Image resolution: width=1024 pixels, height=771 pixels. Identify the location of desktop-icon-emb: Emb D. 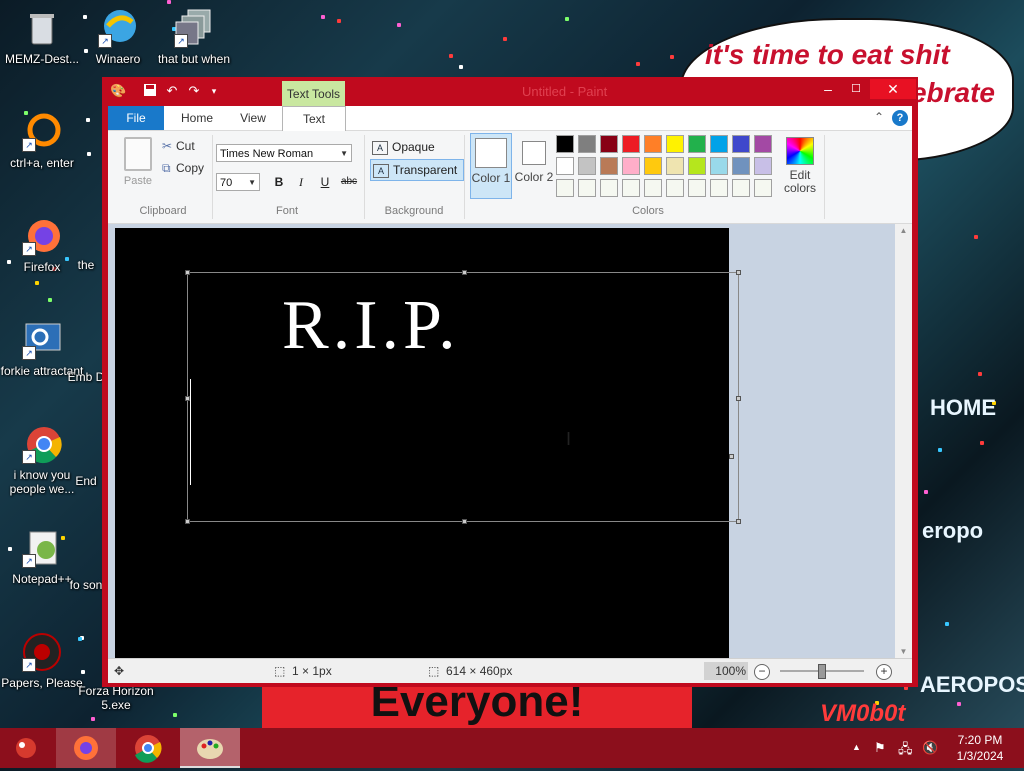
(86, 377).